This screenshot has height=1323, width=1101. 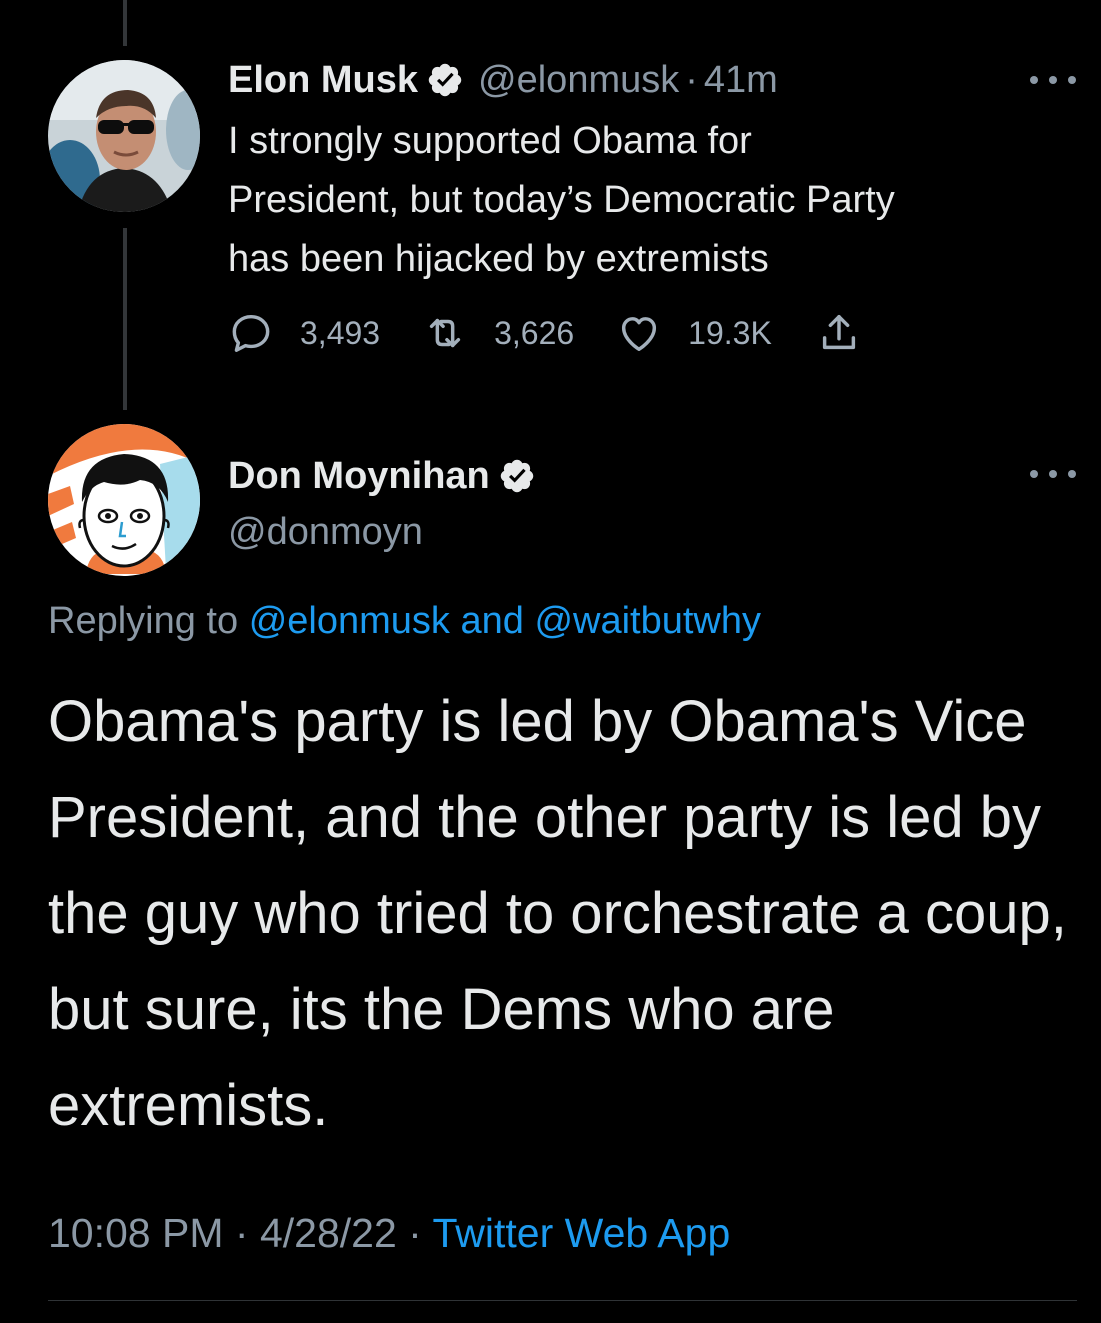 I want to click on author-handle: @donmoyn, so click(x=325, y=532).